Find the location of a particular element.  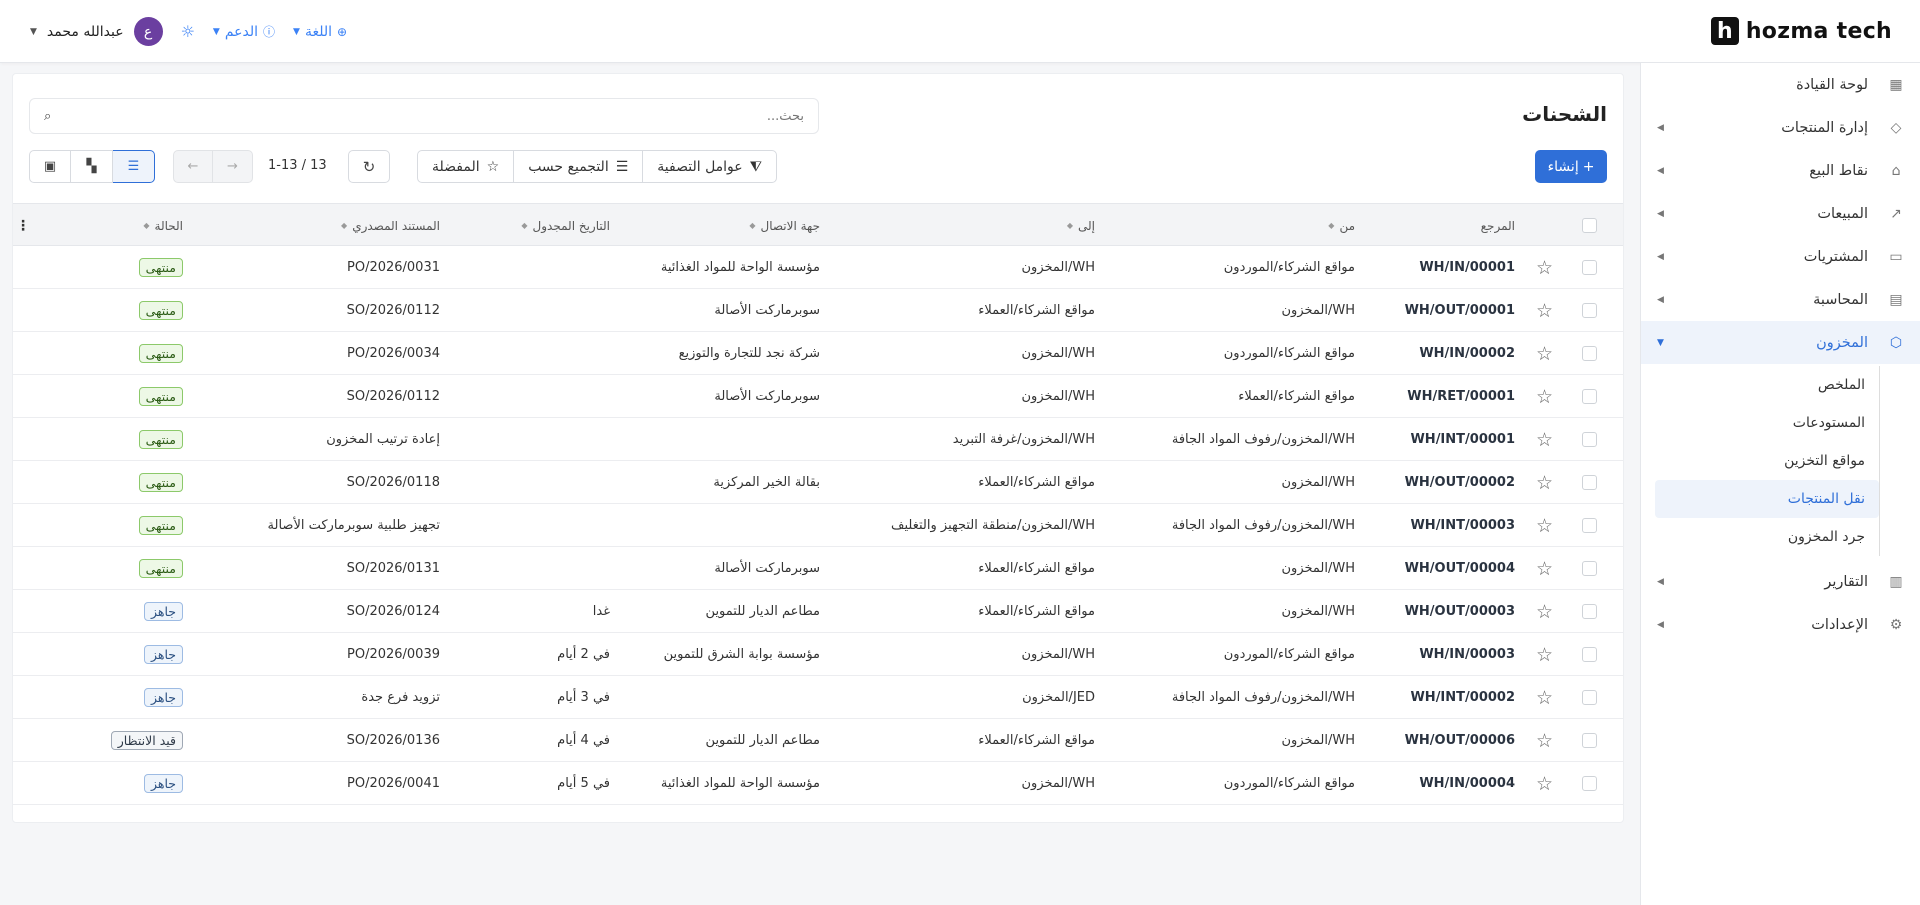

create-button: + إنشاء is located at coordinates (1571, 166).